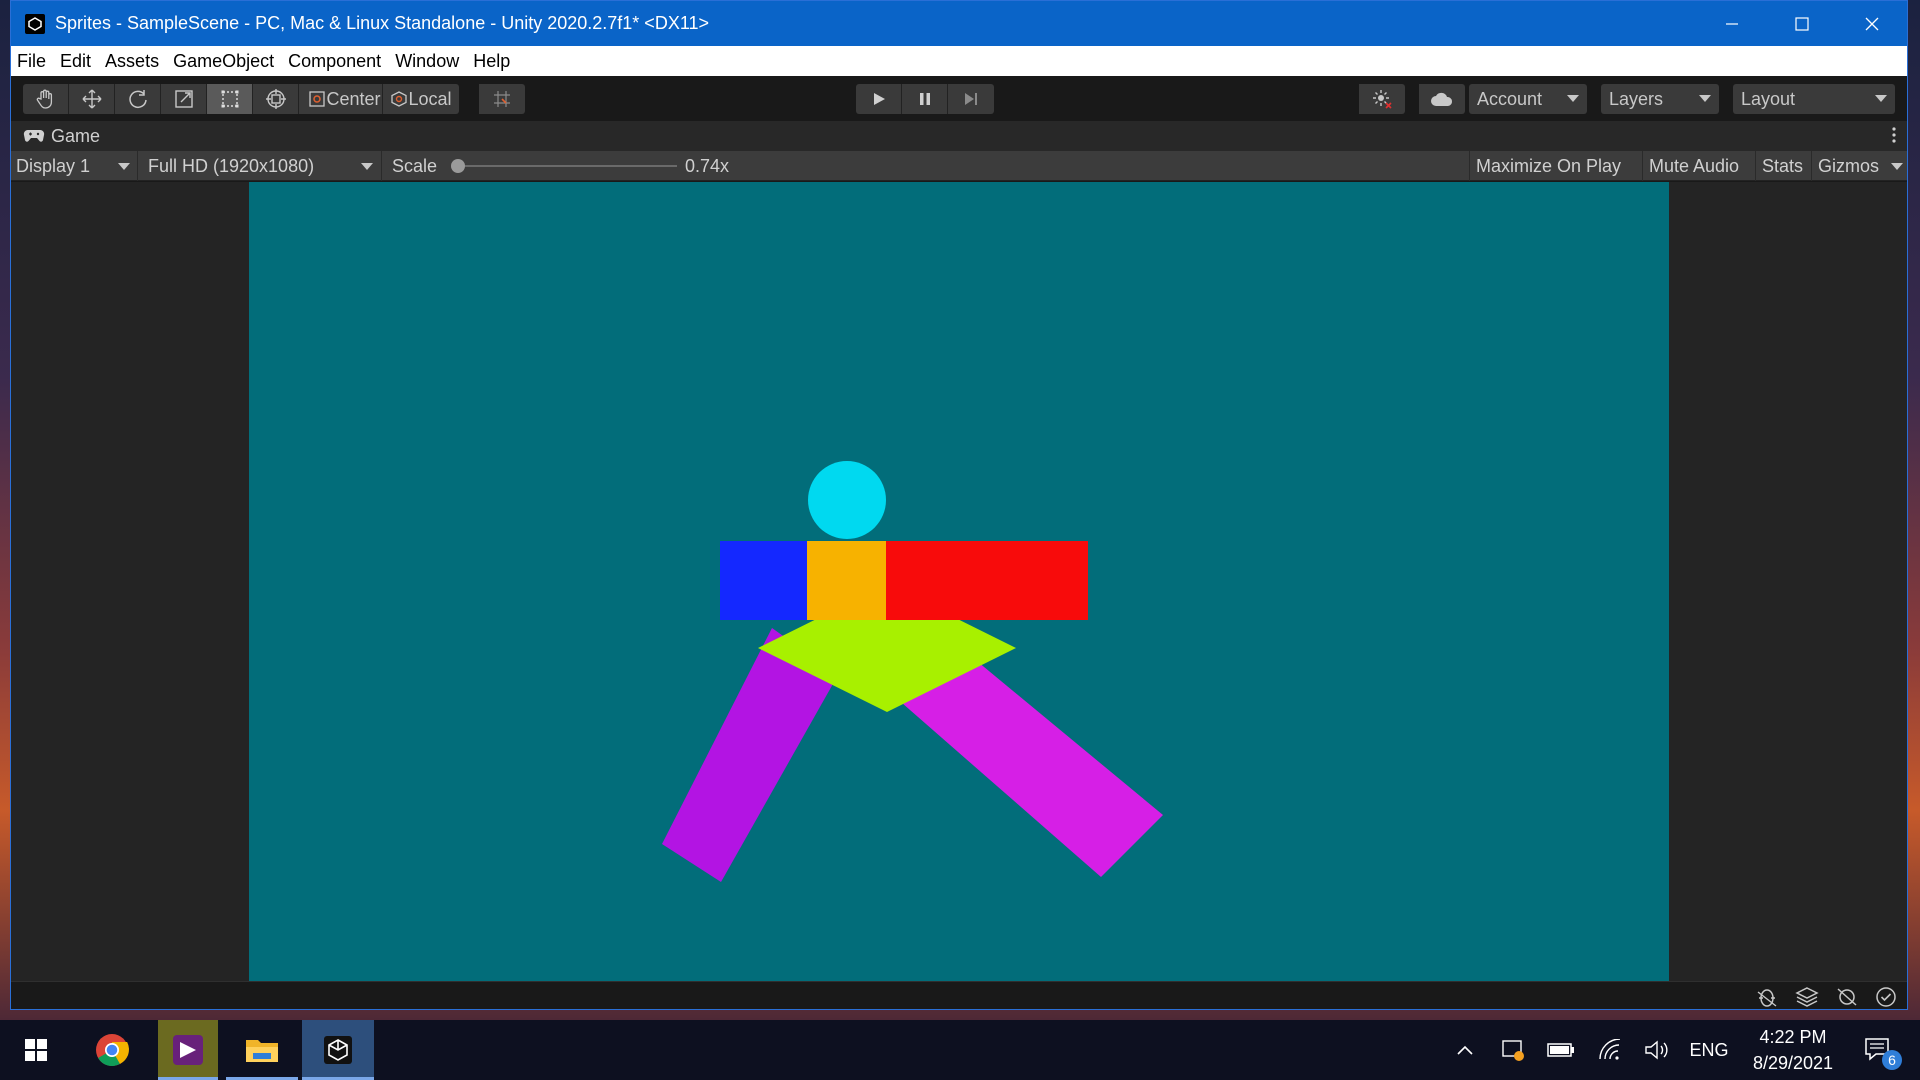 This screenshot has height=1080, width=1920. I want to click on layout-label: Layout, so click(1768, 98).